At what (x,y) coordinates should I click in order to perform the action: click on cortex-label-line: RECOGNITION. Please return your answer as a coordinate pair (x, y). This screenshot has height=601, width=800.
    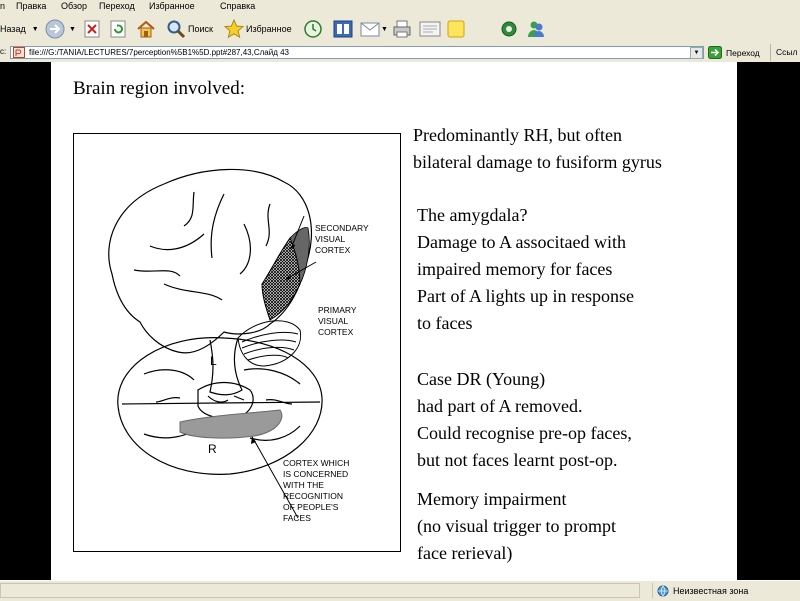
    Looking at the image, I should click on (313, 496).